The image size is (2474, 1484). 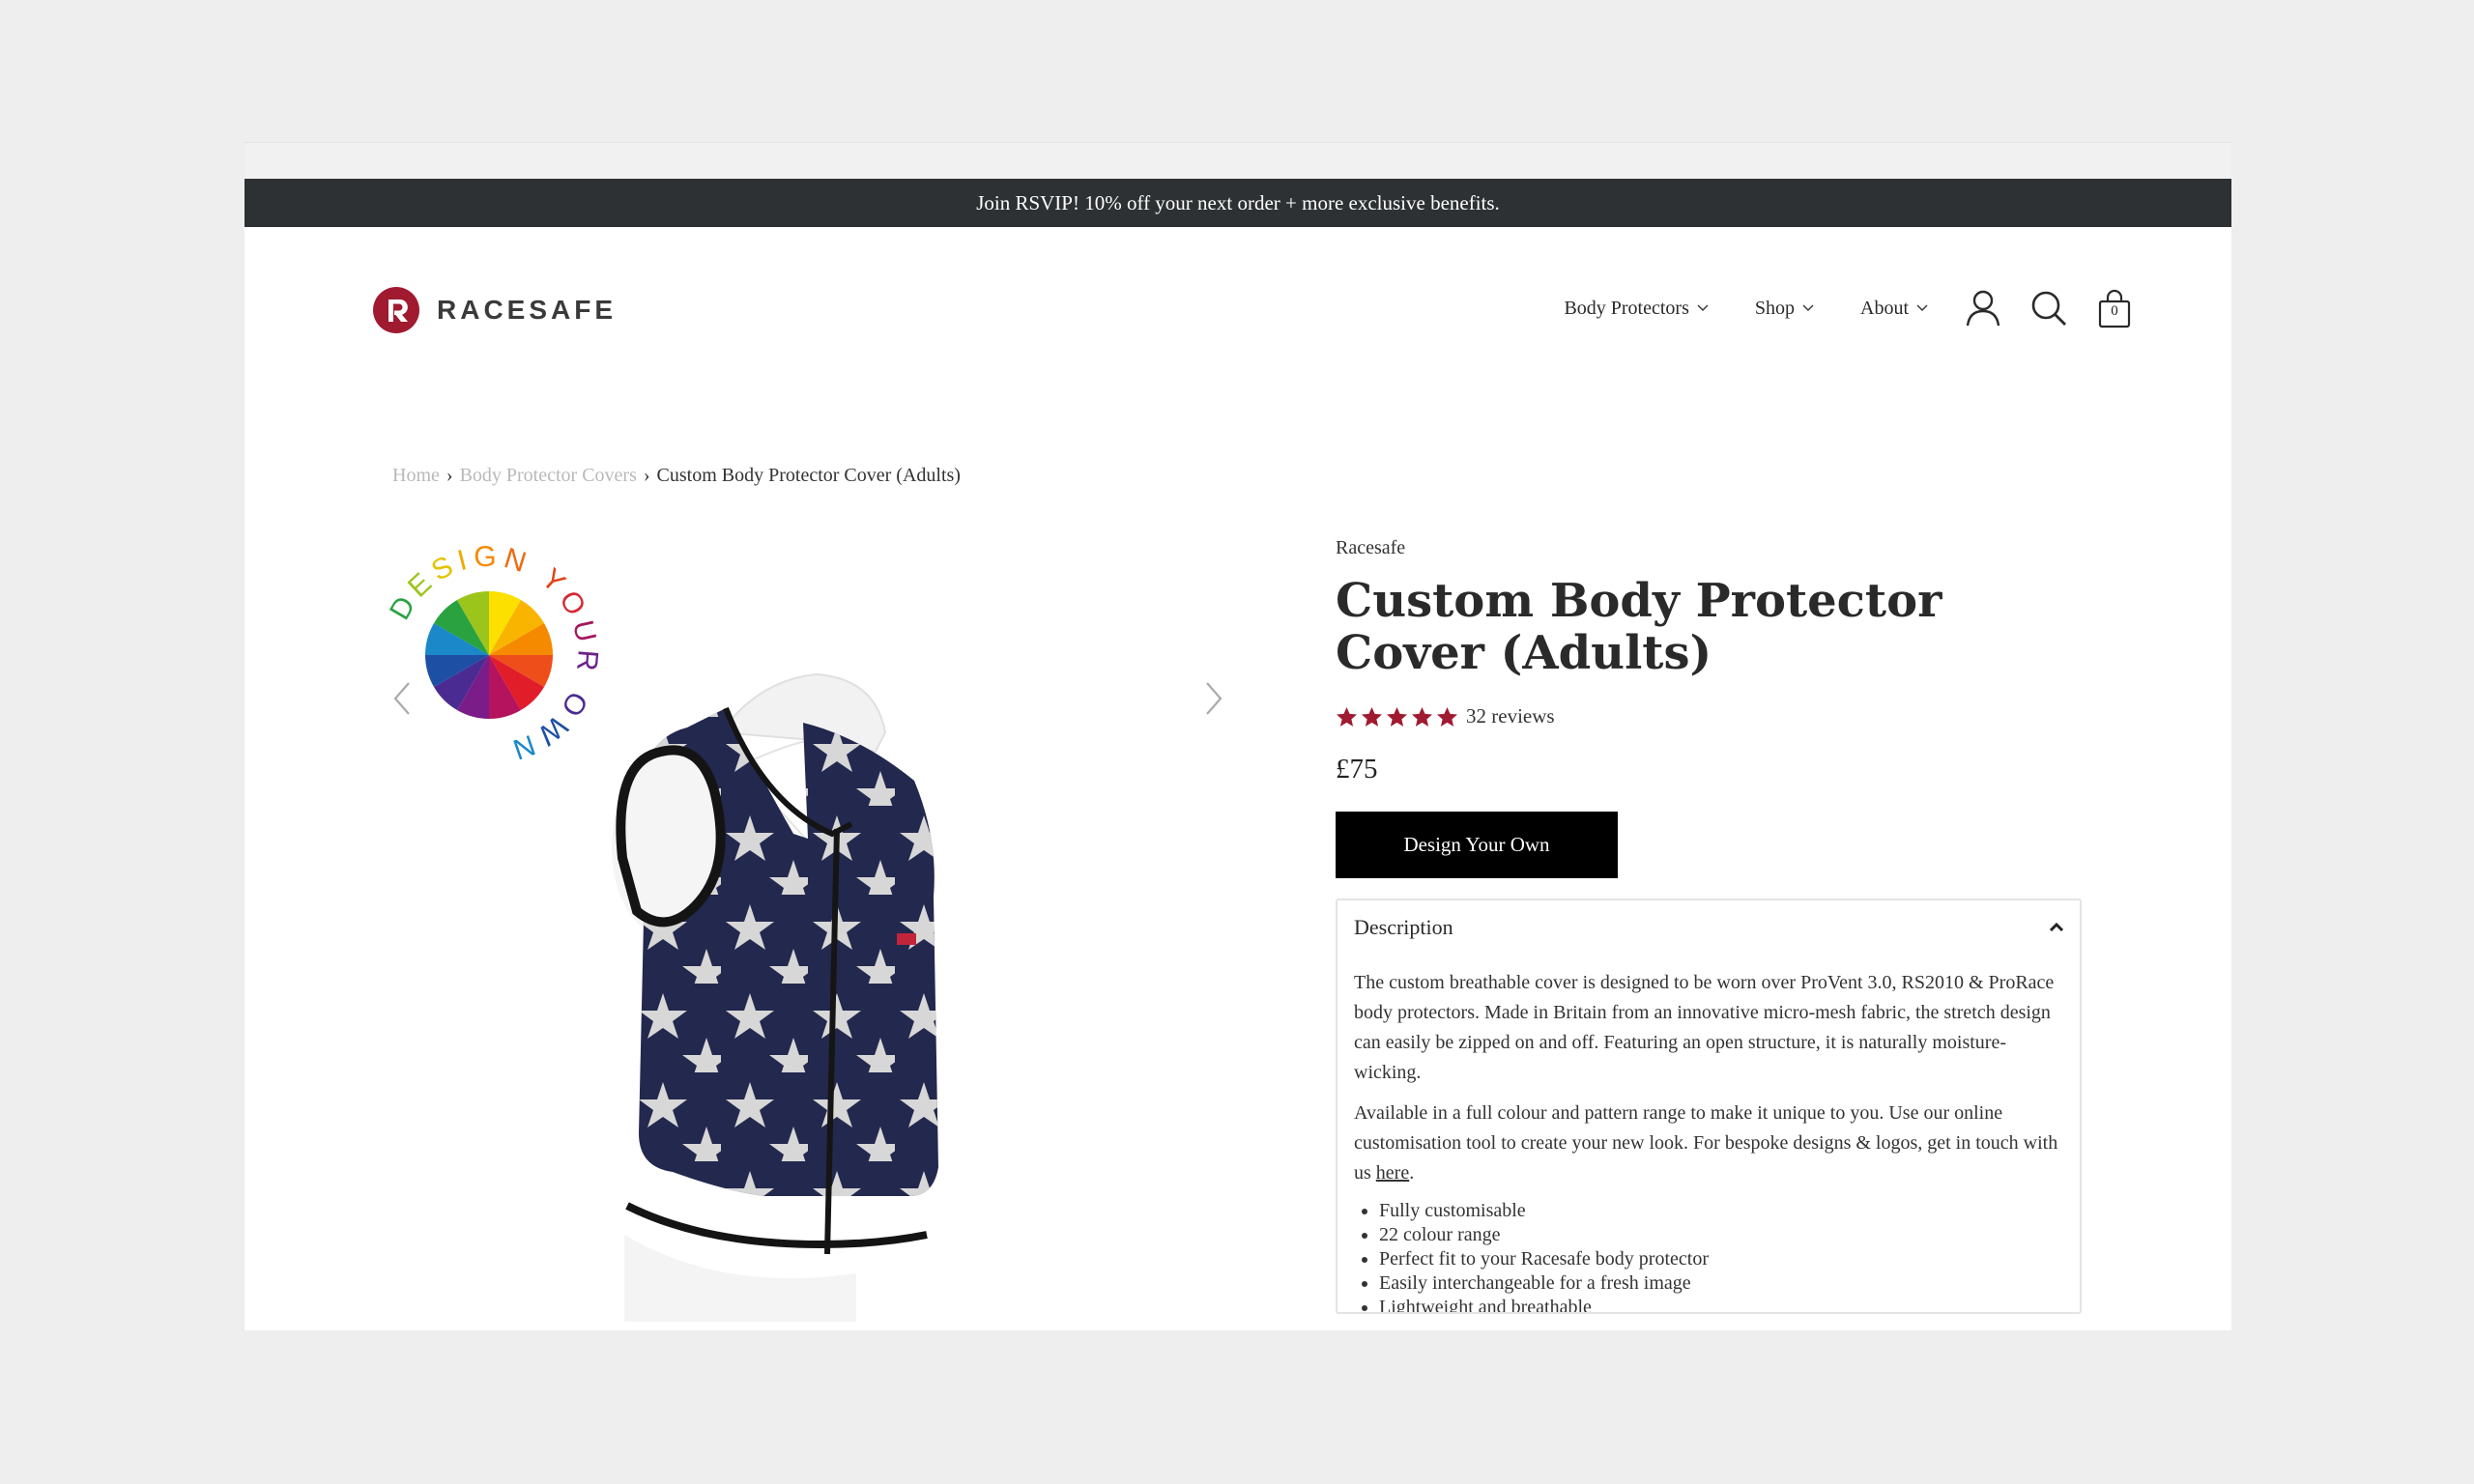 What do you see at coordinates (1709, 548) in the screenshot?
I see `product-vendor: Racesafe` at bounding box center [1709, 548].